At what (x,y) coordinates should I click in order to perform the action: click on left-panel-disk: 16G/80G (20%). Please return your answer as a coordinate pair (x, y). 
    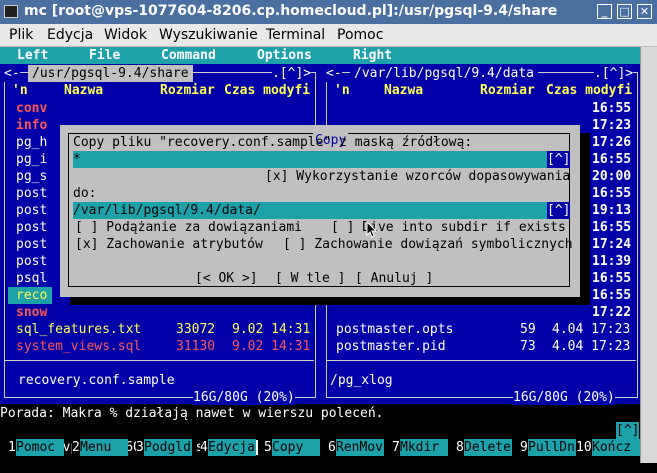
    Looking at the image, I should click on (244, 397).